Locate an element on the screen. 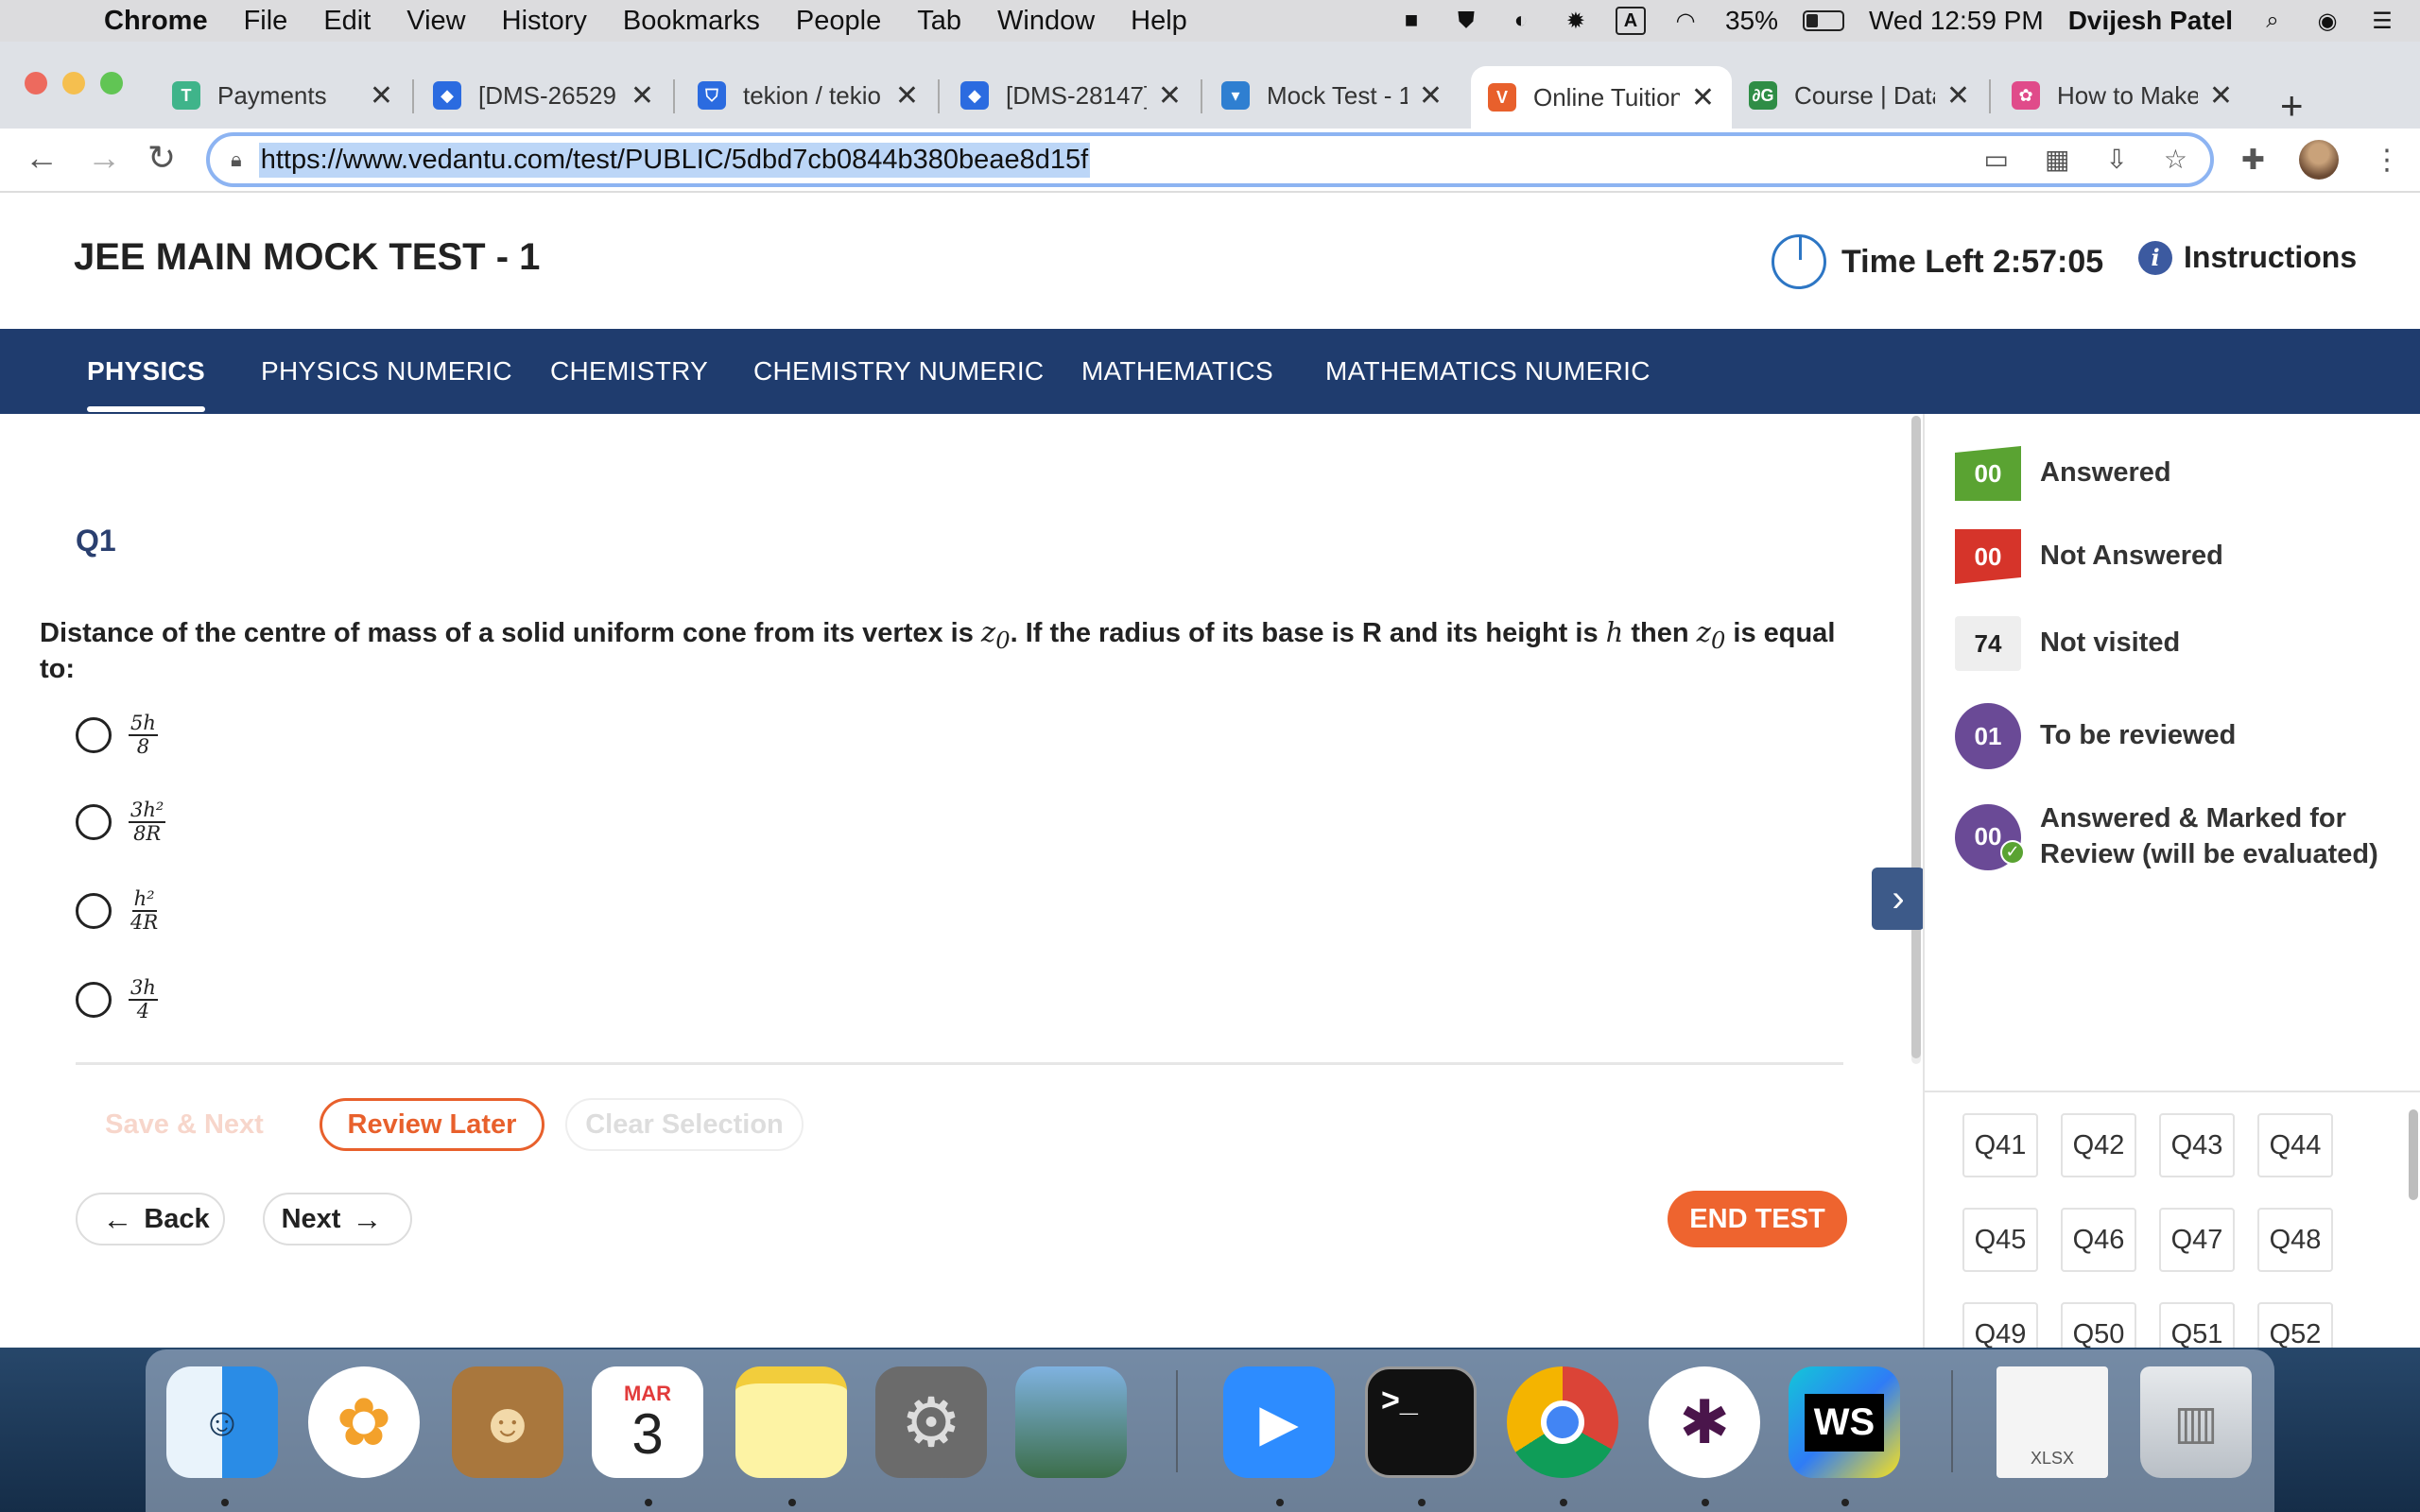 Image resolution: width=2420 pixels, height=1512 pixels. browser-tab: ∂G Course | Data ✕ is located at coordinates (1859, 95).